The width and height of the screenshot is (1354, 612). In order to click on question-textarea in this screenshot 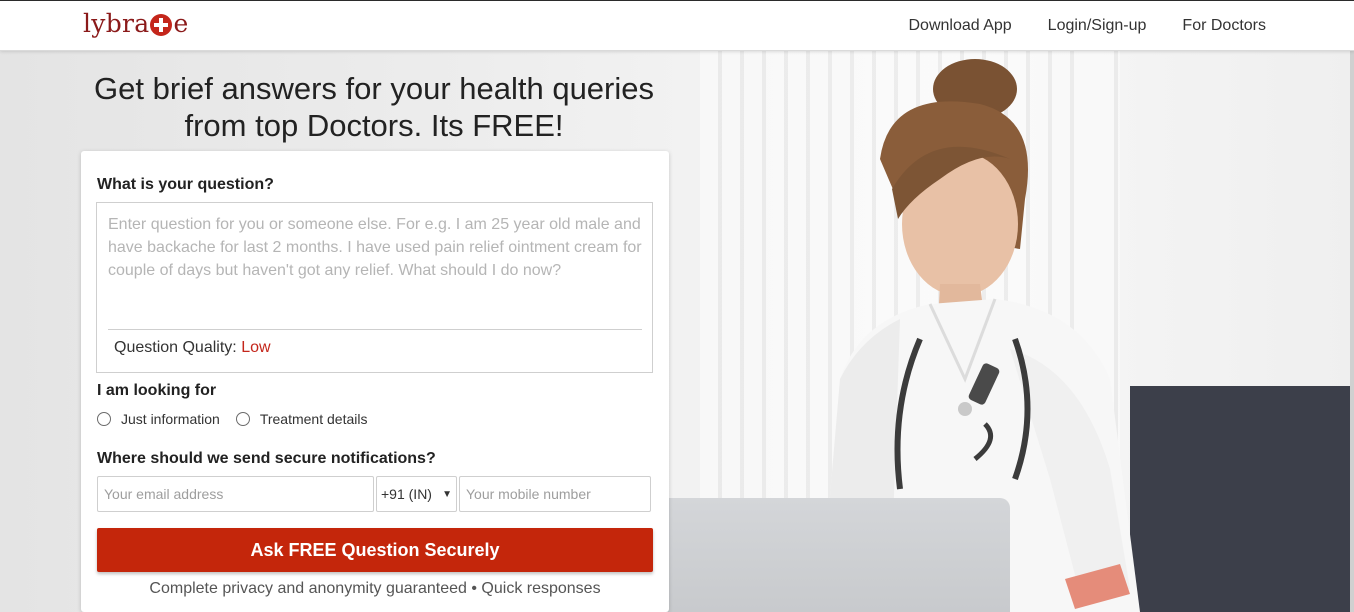, I will do `click(375, 269)`.